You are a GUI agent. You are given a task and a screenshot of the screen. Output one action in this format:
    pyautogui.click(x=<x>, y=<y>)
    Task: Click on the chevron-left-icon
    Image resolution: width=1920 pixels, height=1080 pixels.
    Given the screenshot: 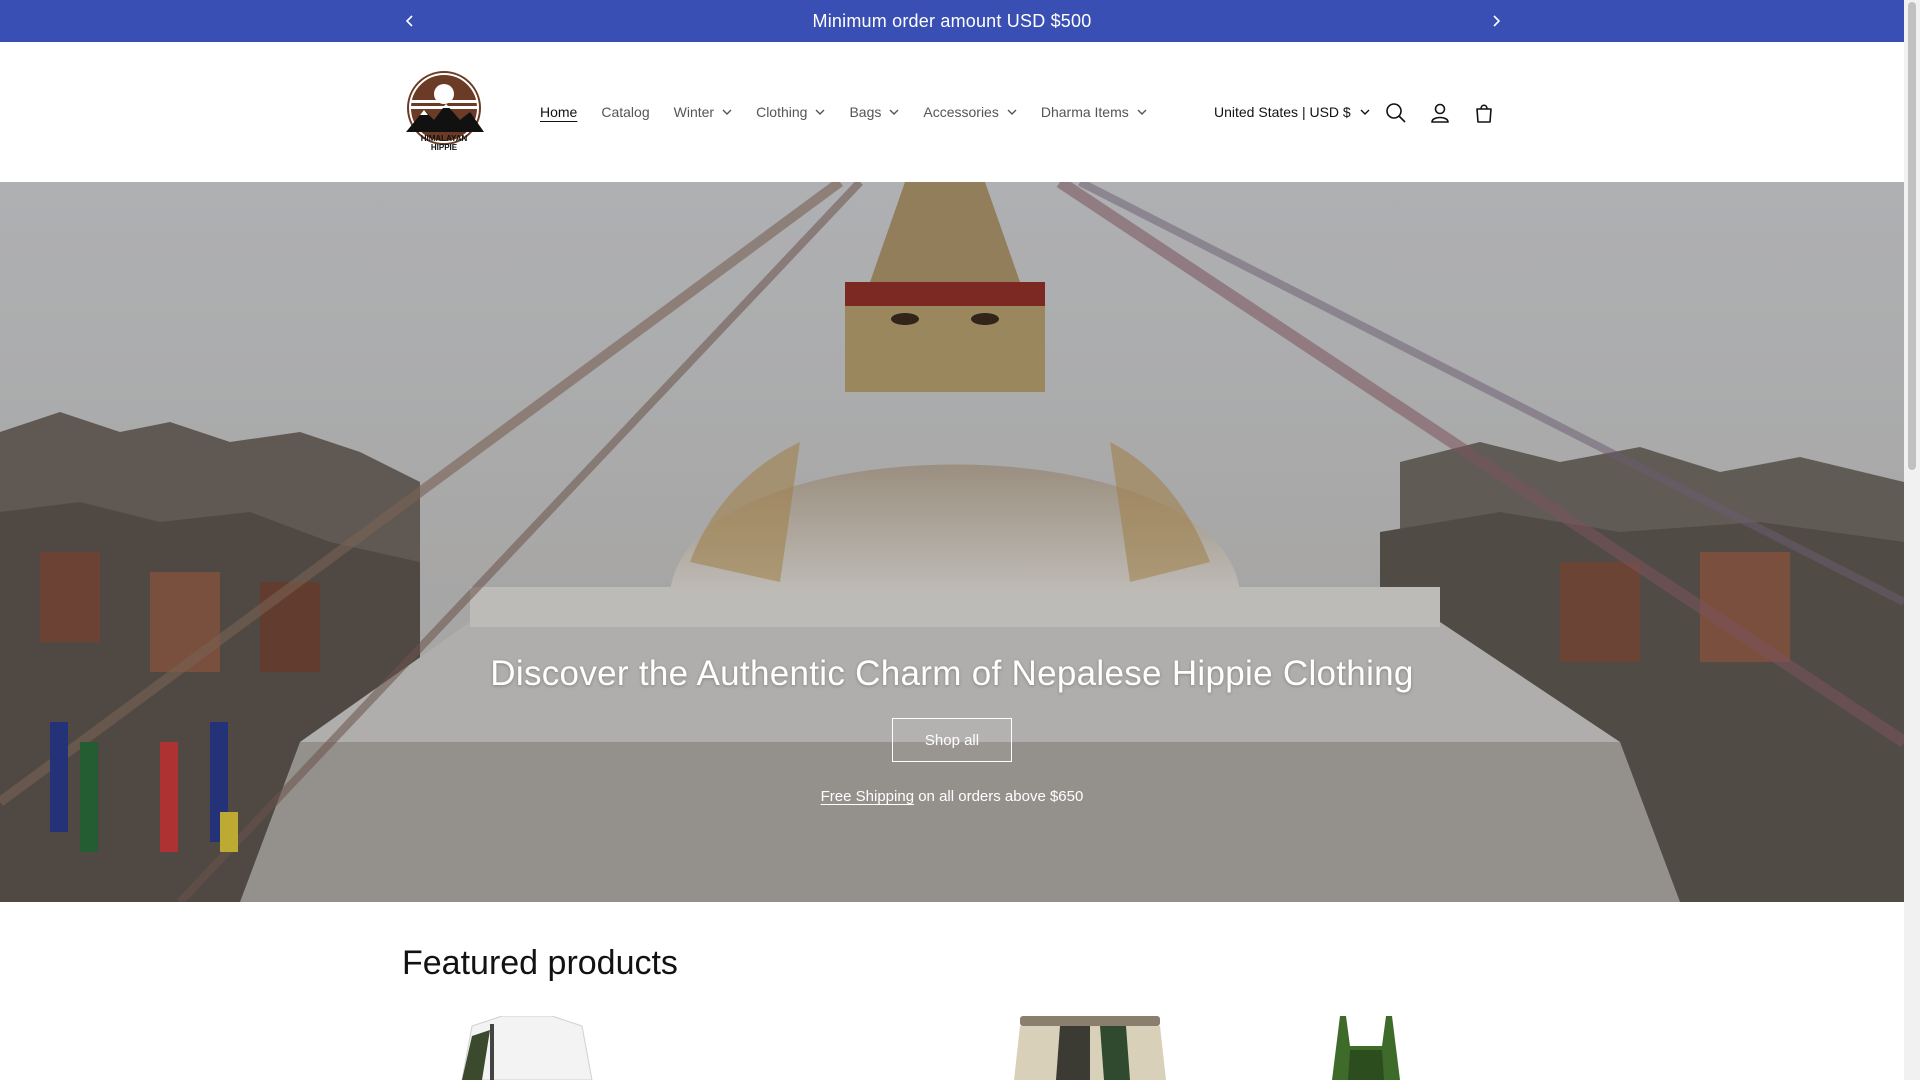 What is the action you would take?
    pyautogui.click(x=409, y=21)
    